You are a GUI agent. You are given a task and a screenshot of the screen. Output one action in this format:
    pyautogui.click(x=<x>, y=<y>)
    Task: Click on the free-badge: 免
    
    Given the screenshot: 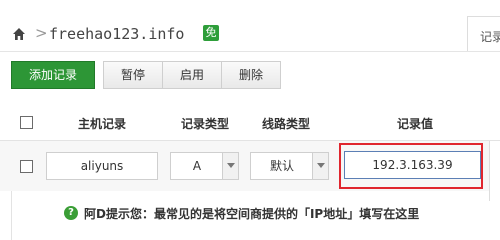 What is the action you would take?
    pyautogui.click(x=211, y=33)
    